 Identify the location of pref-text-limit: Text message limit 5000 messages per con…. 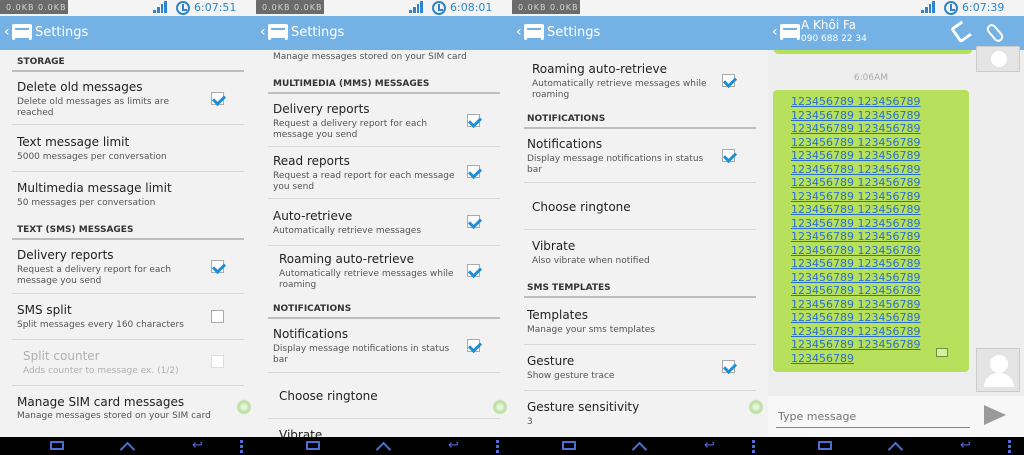
(128, 155).